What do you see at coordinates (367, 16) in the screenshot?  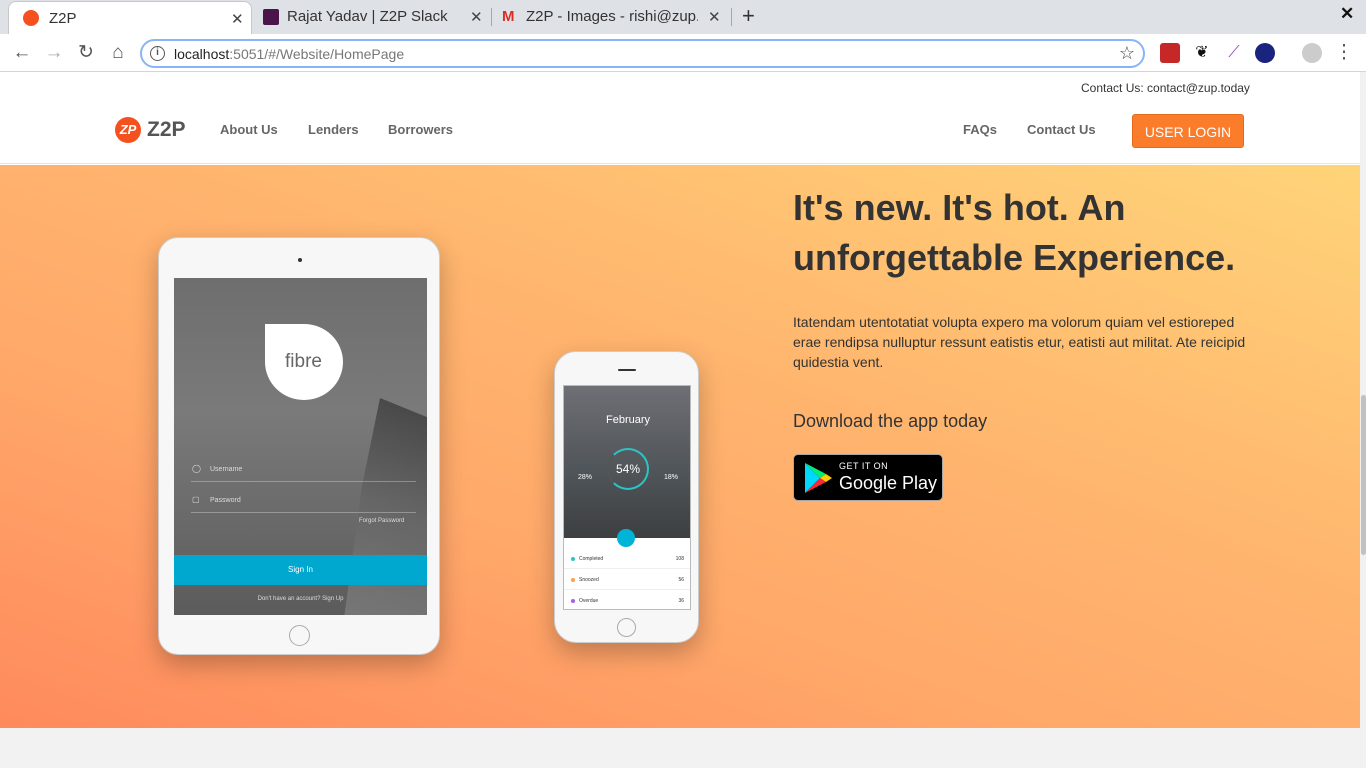 I see `tab-title: Rajat Yadav | Z2P Slack` at bounding box center [367, 16].